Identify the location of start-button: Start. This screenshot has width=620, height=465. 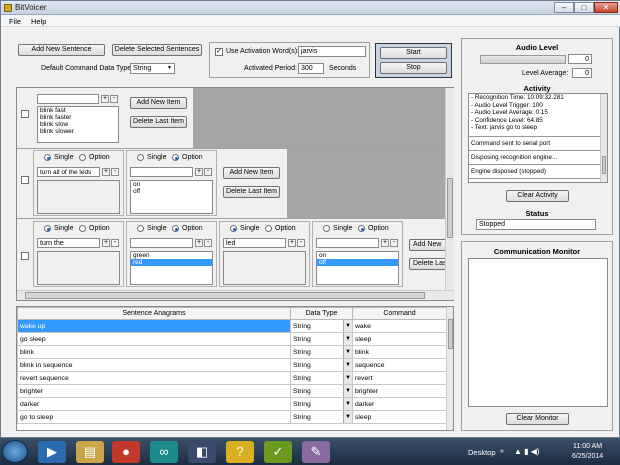
(413, 53).